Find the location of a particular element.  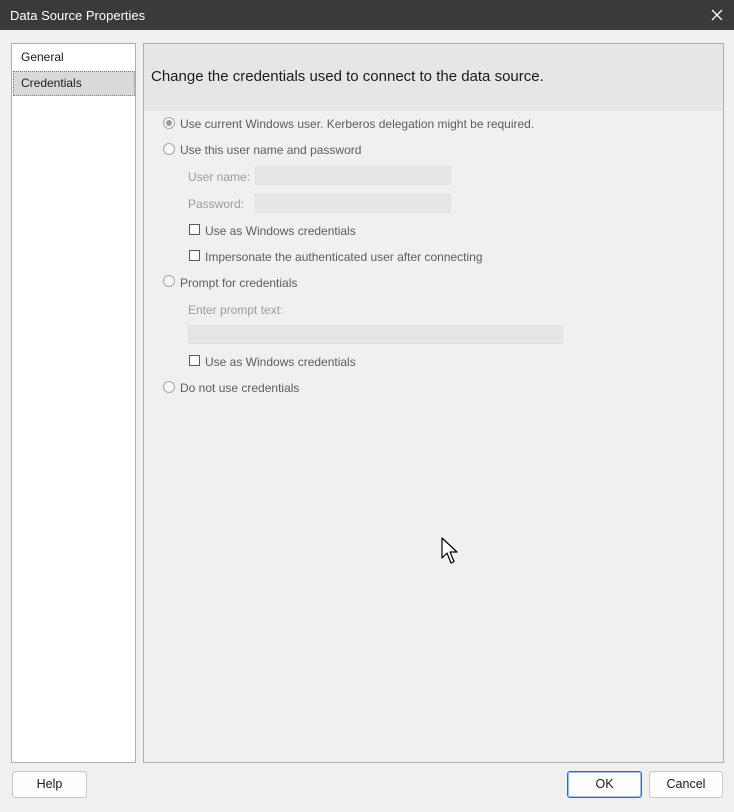

checkbox-windows-credentials is located at coordinates (194, 229).